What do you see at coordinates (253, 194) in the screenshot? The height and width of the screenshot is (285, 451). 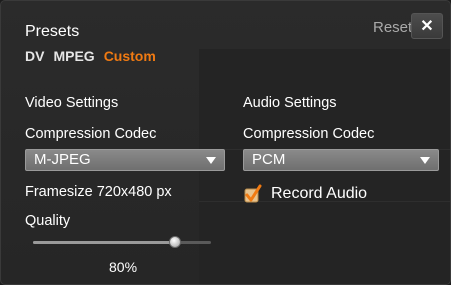 I see `record-audio-checkbox` at bounding box center [253, 194].